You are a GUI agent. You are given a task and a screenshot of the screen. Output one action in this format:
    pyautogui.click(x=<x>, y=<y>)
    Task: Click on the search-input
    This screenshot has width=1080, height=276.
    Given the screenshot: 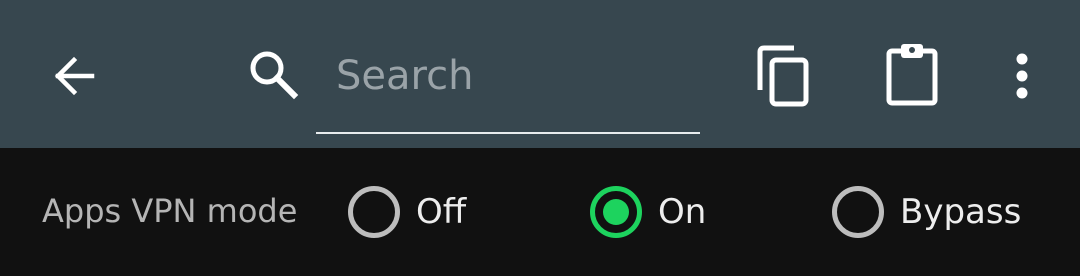 What is the action you would take?
    pyautogui.click(x=508, y=76)
    